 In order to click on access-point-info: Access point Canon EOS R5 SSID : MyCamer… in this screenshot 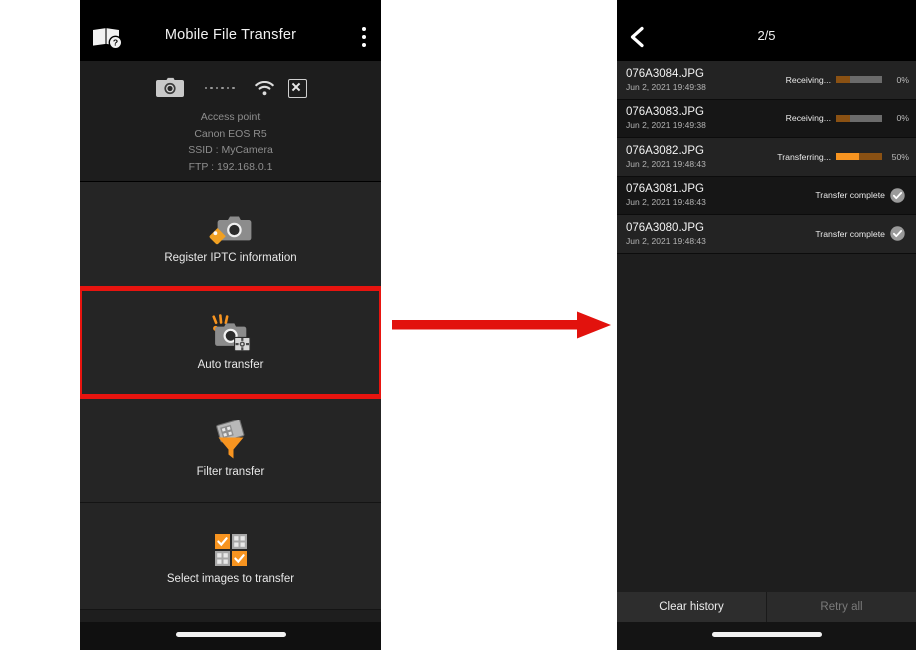, I will do `click(230, 142)`.